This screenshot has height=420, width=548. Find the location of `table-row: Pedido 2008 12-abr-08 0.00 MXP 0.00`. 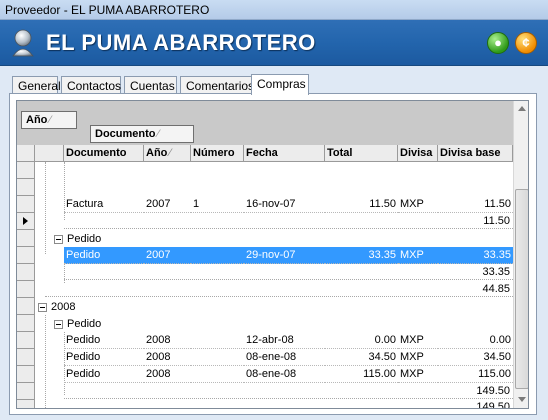

table-row: Pedido 2008 12-abr-08 0.00 MXP 0.00 is located at coordinates (274, 340).